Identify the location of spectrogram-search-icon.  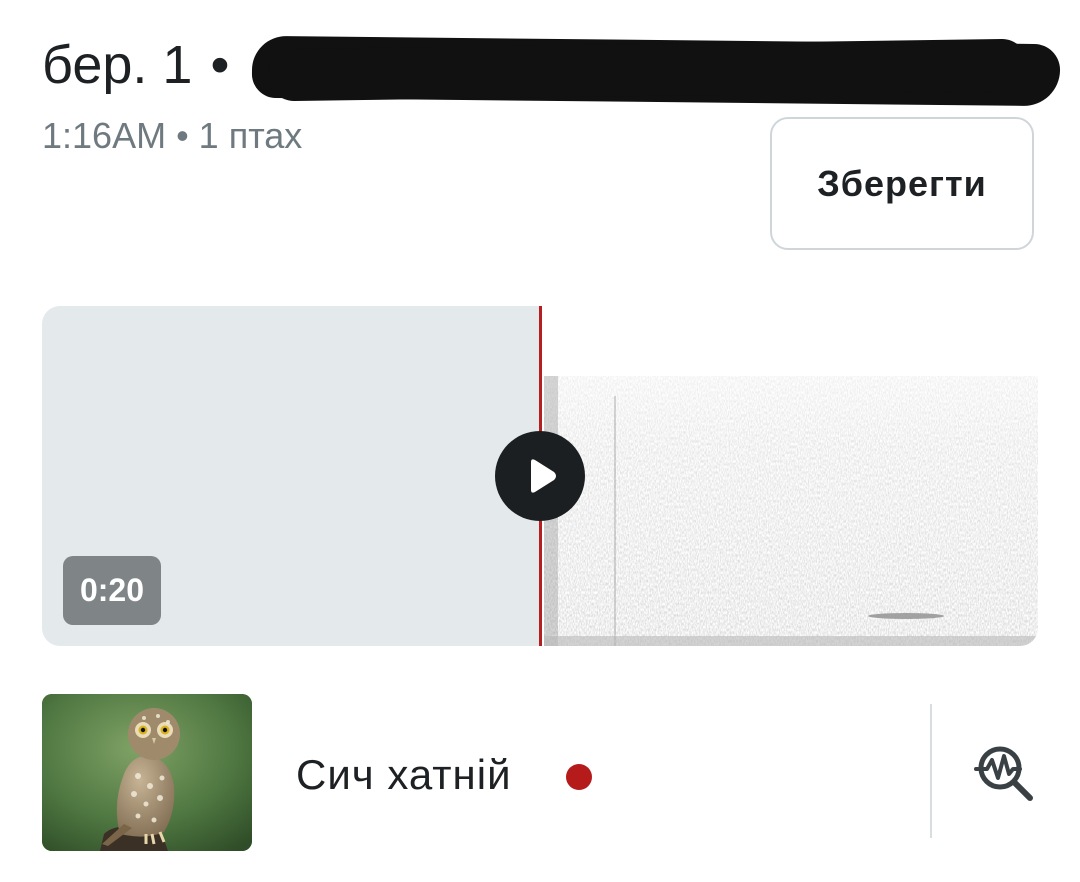
(1003, 773).